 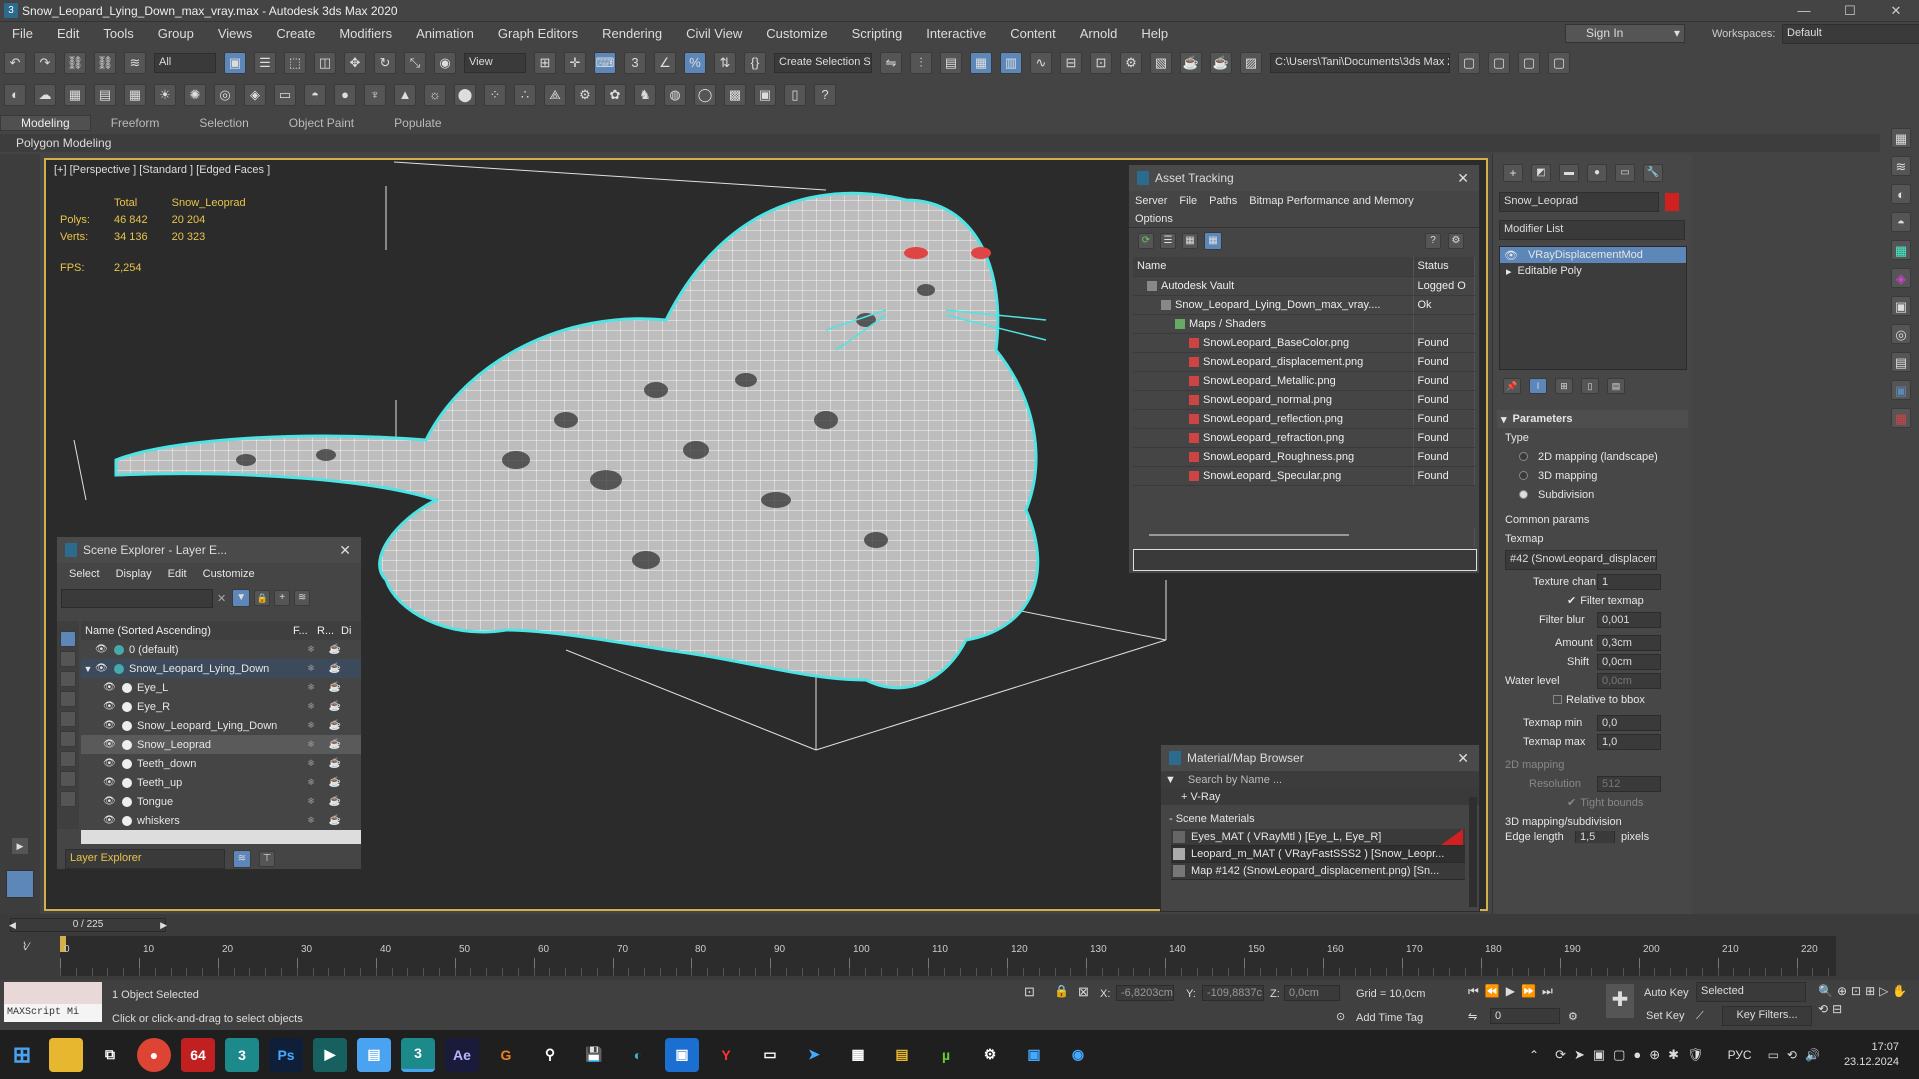 I want to click on options-menu: Options, so click(x=1154, y=219).